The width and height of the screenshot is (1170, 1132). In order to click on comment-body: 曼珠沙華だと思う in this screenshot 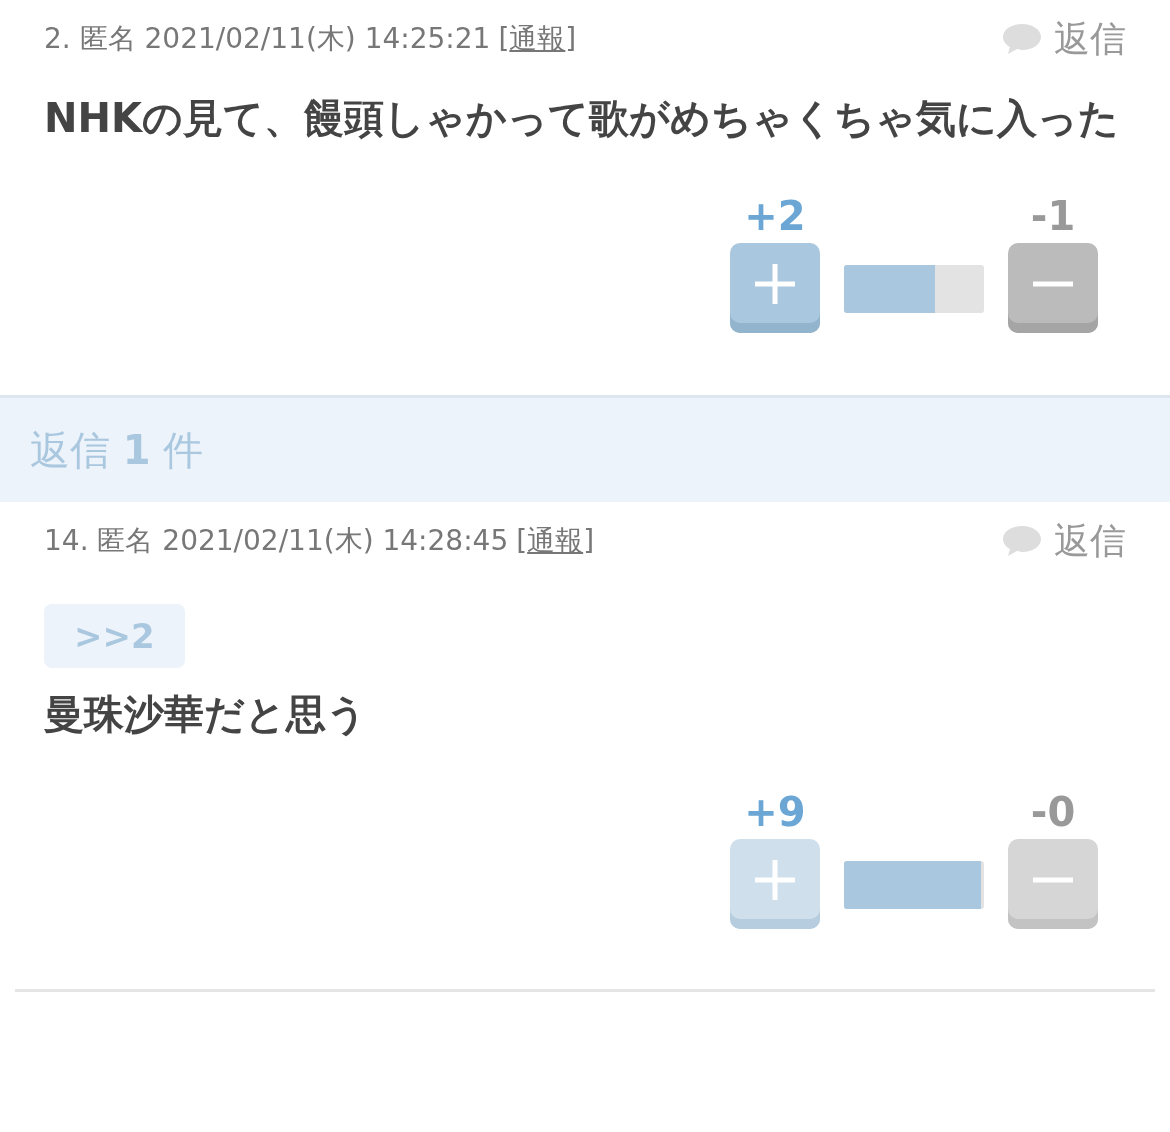, I will do `click(206, 714)`.